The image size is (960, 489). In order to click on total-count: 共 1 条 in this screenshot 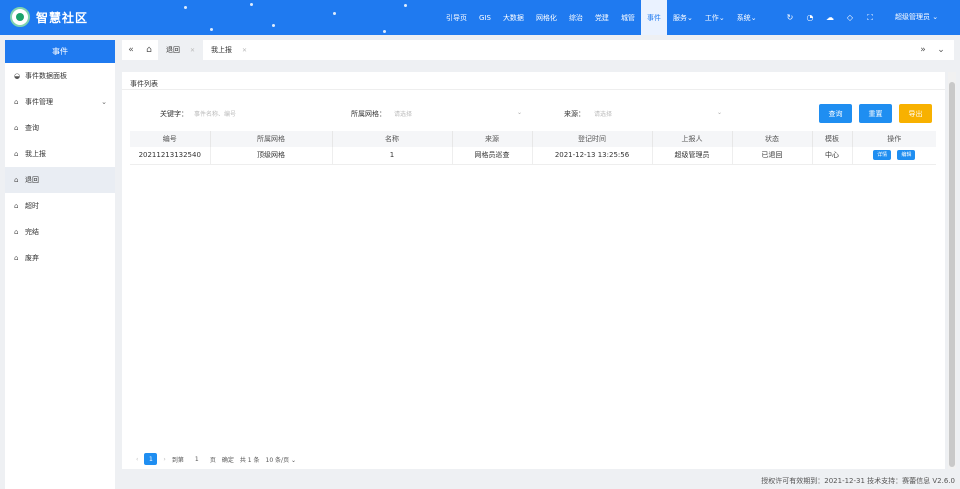, I will do `click(249, 460)`.